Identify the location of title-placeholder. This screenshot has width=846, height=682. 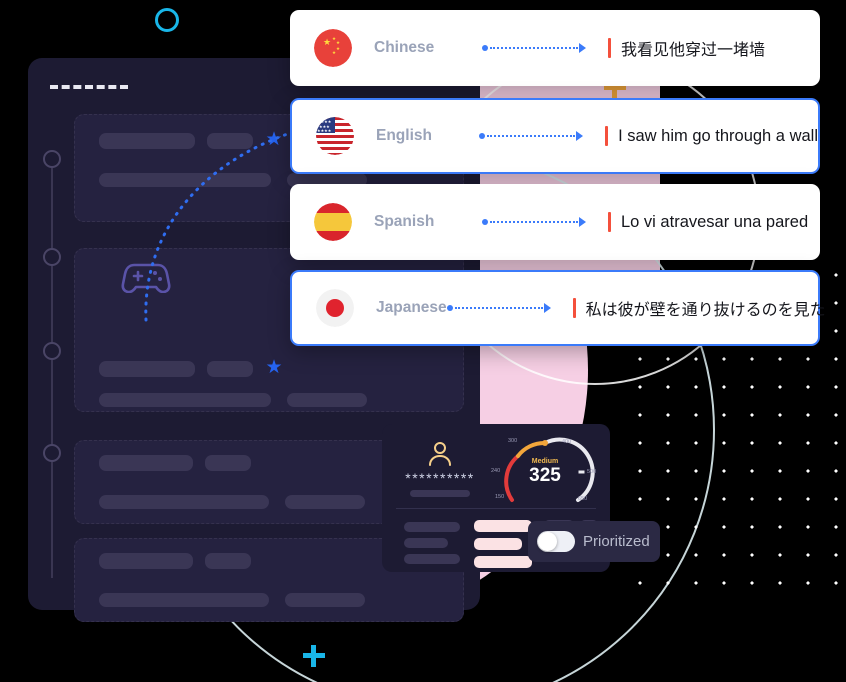
(89, 87).